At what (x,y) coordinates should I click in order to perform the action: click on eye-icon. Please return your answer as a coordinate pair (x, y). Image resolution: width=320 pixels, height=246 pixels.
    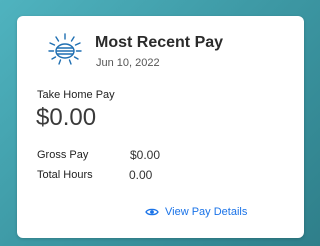
    Looking at the image, I should click on (152, 212).